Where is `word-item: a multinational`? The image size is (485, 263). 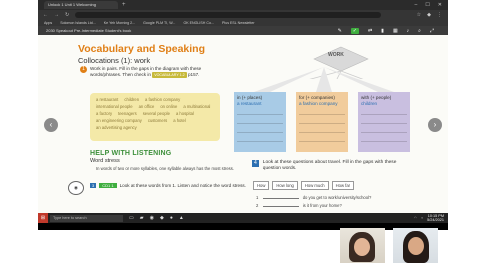 word-item: a multinational is located at coordinates (197, 106).